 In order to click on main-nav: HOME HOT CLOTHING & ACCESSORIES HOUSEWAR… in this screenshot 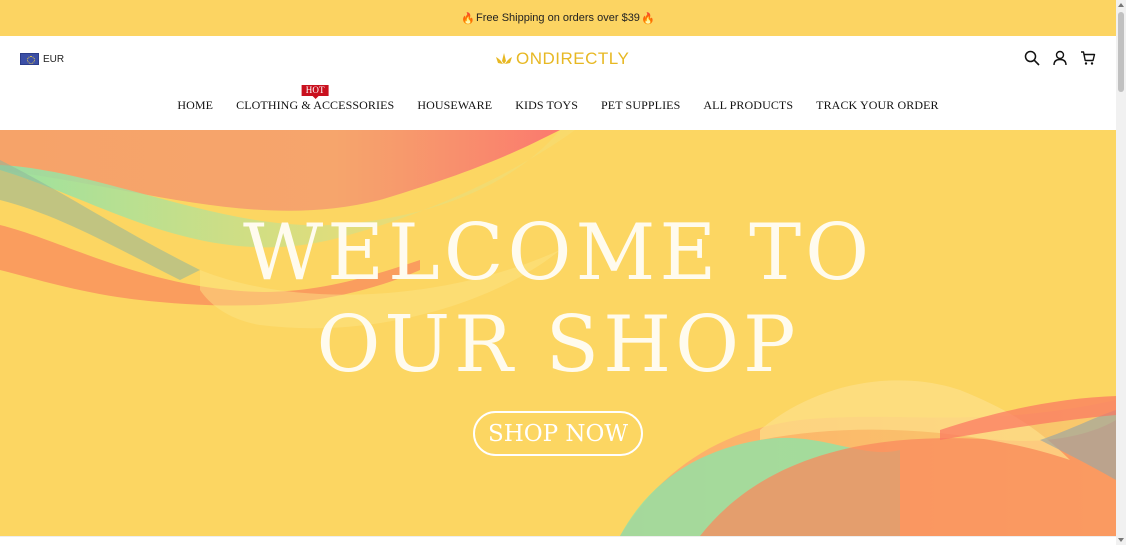, I will do `click(558, 99)`.